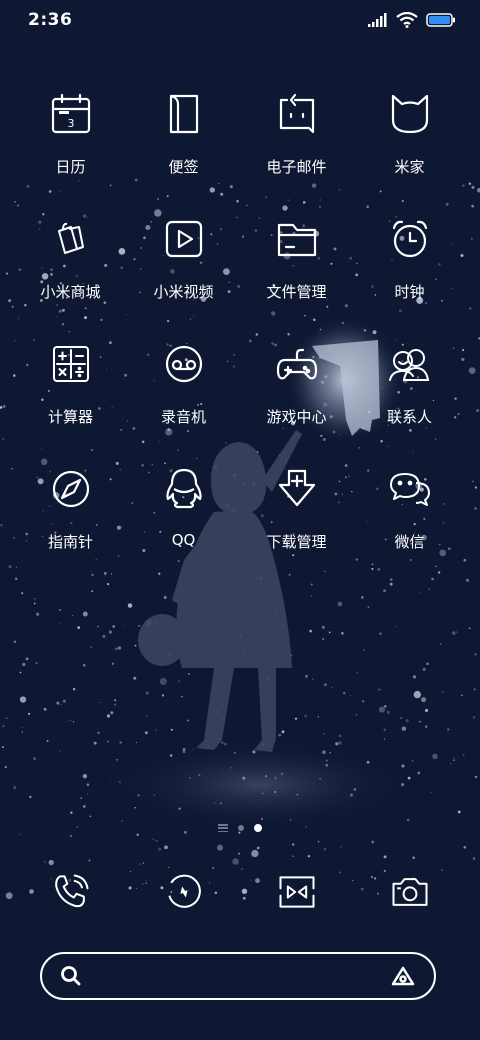 The height and width of the screenshot is (1040, 480). I want to click on app-game-center: 游戏中心, so click(296, 395).